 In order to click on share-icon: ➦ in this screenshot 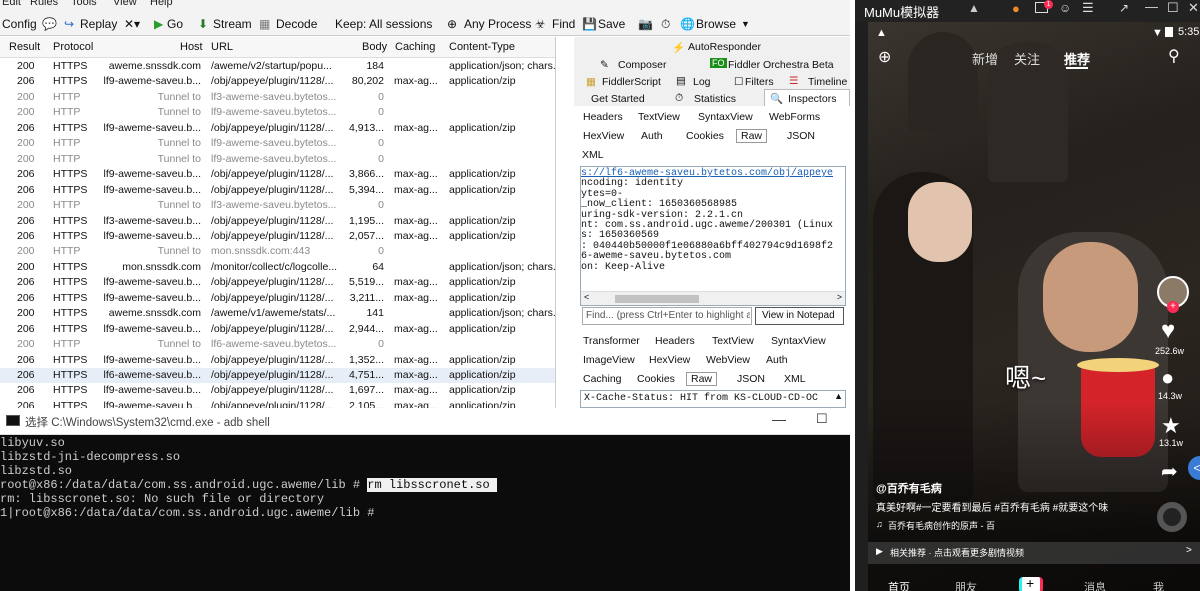, I will do `click(1169, 471)`.